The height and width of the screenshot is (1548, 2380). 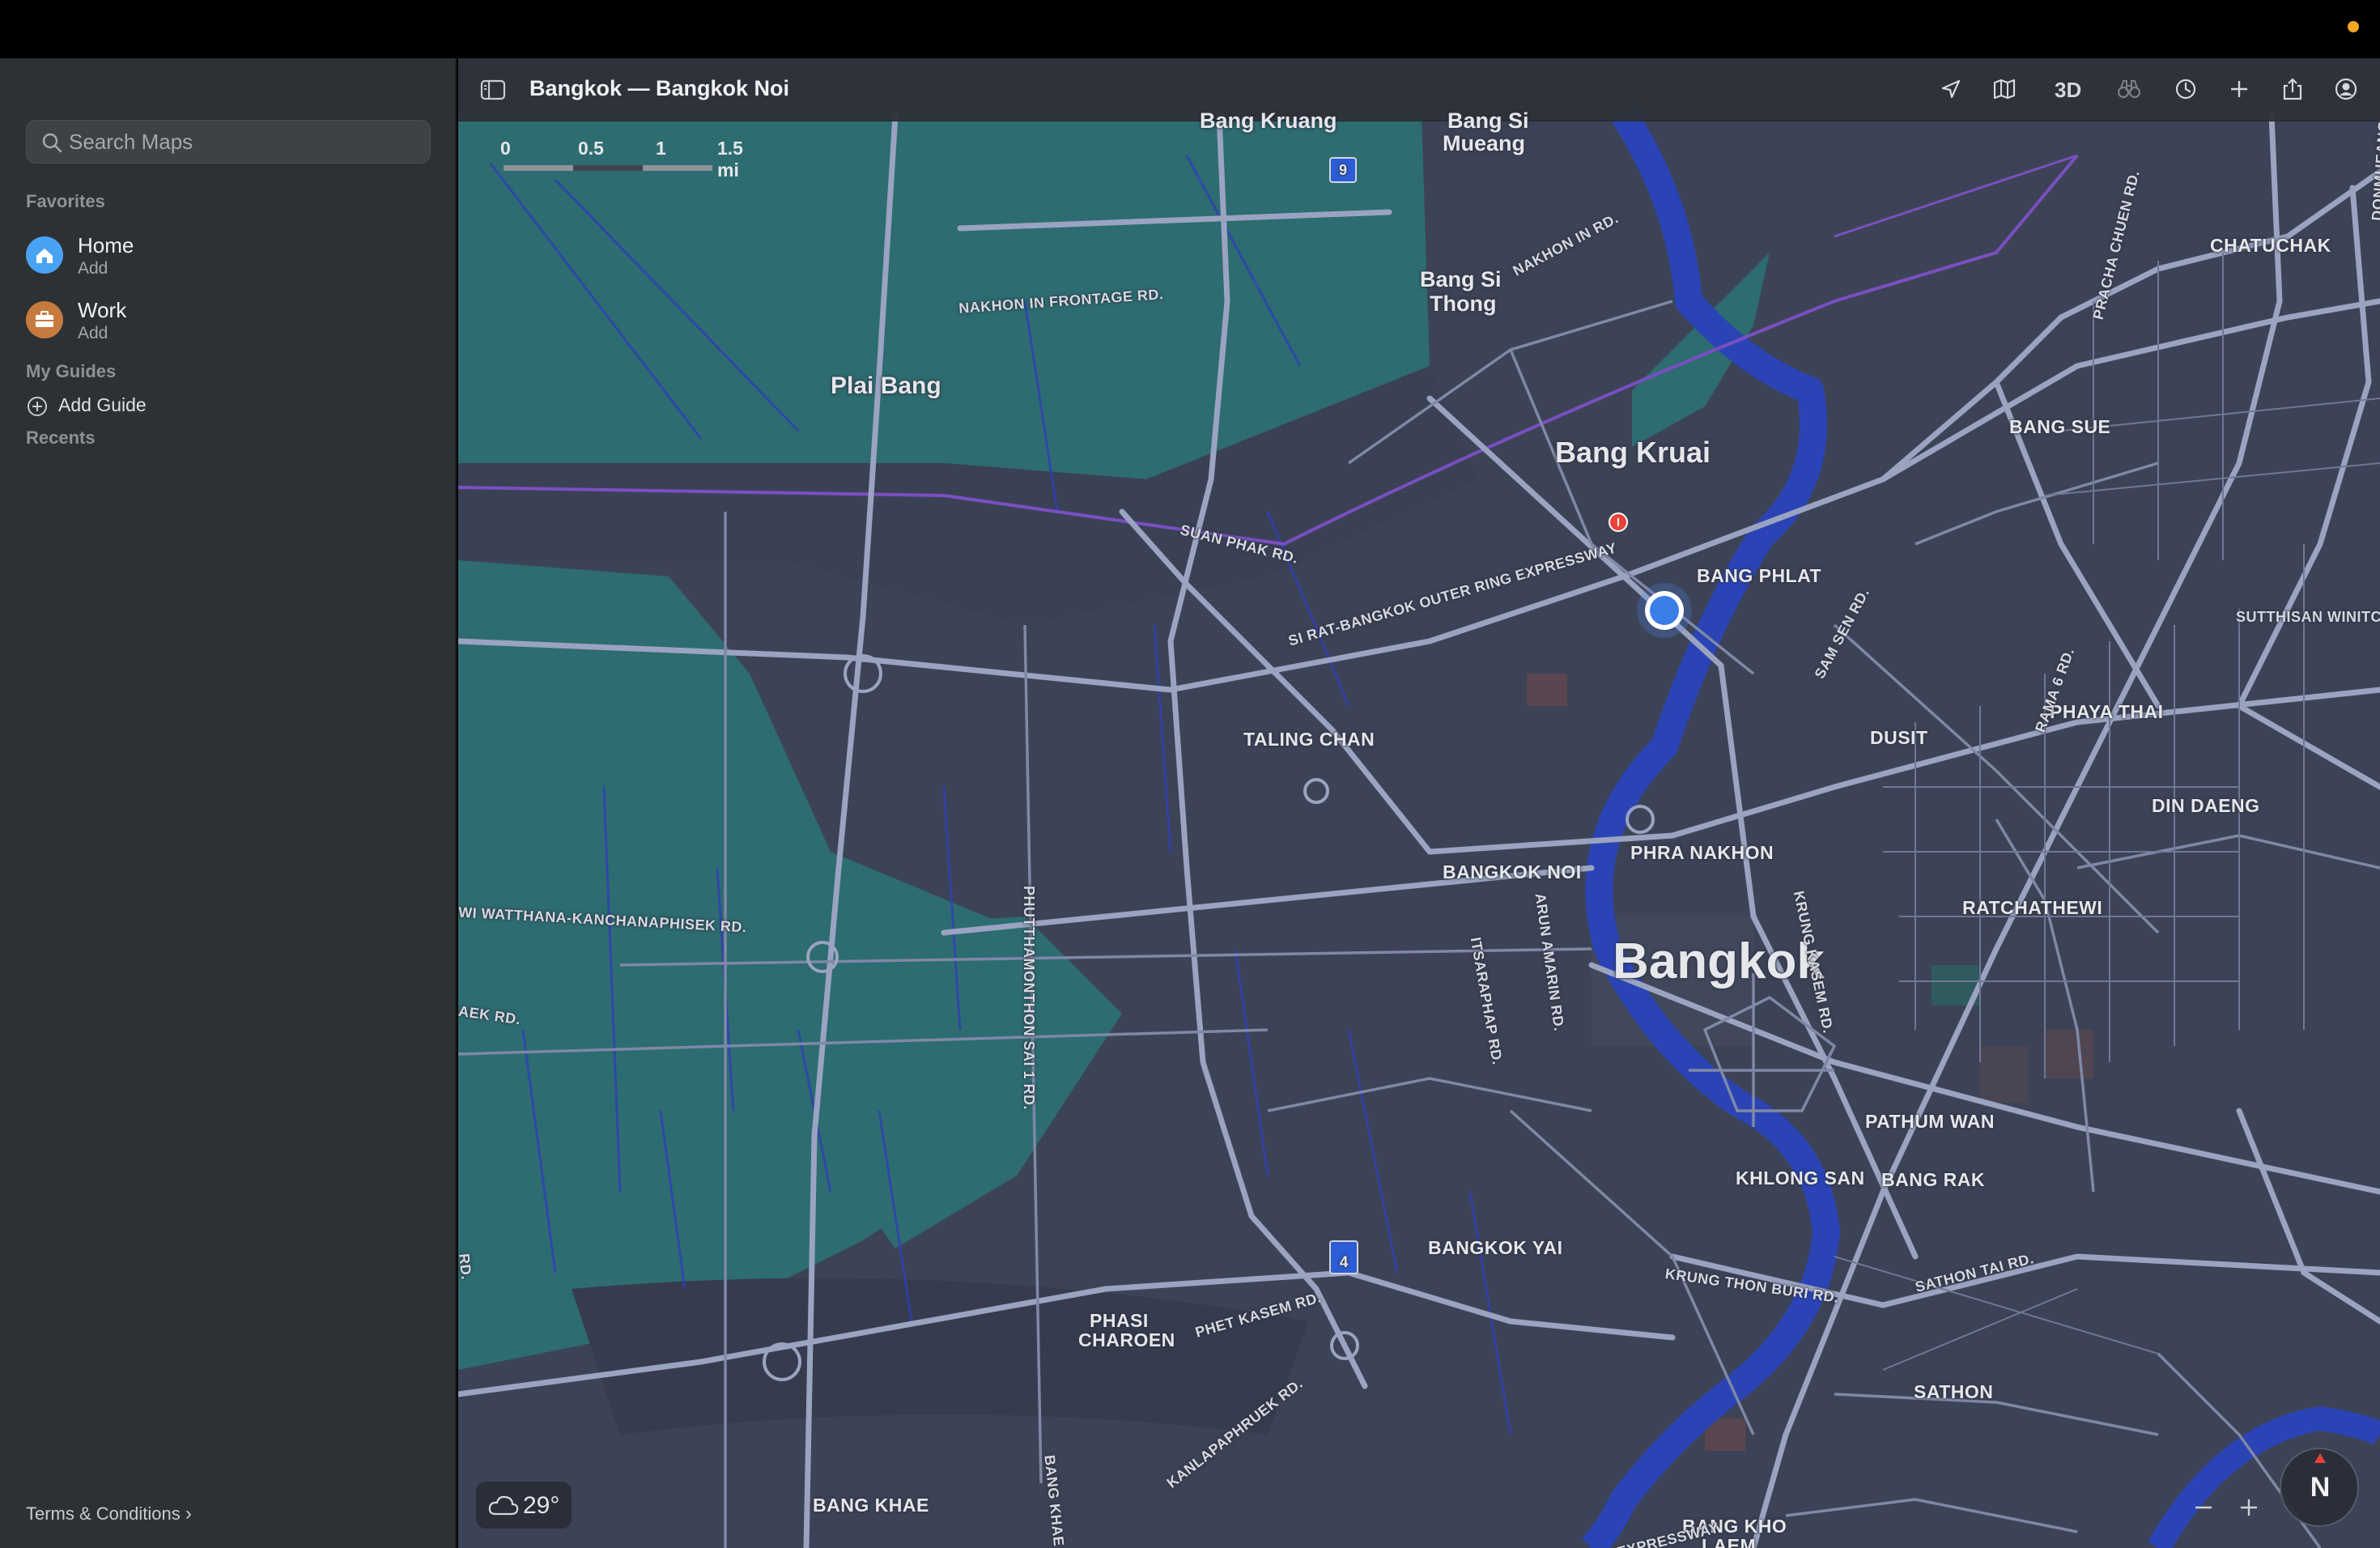 I want to click on area-label: PHASI, so click(x=1119, y=1320).